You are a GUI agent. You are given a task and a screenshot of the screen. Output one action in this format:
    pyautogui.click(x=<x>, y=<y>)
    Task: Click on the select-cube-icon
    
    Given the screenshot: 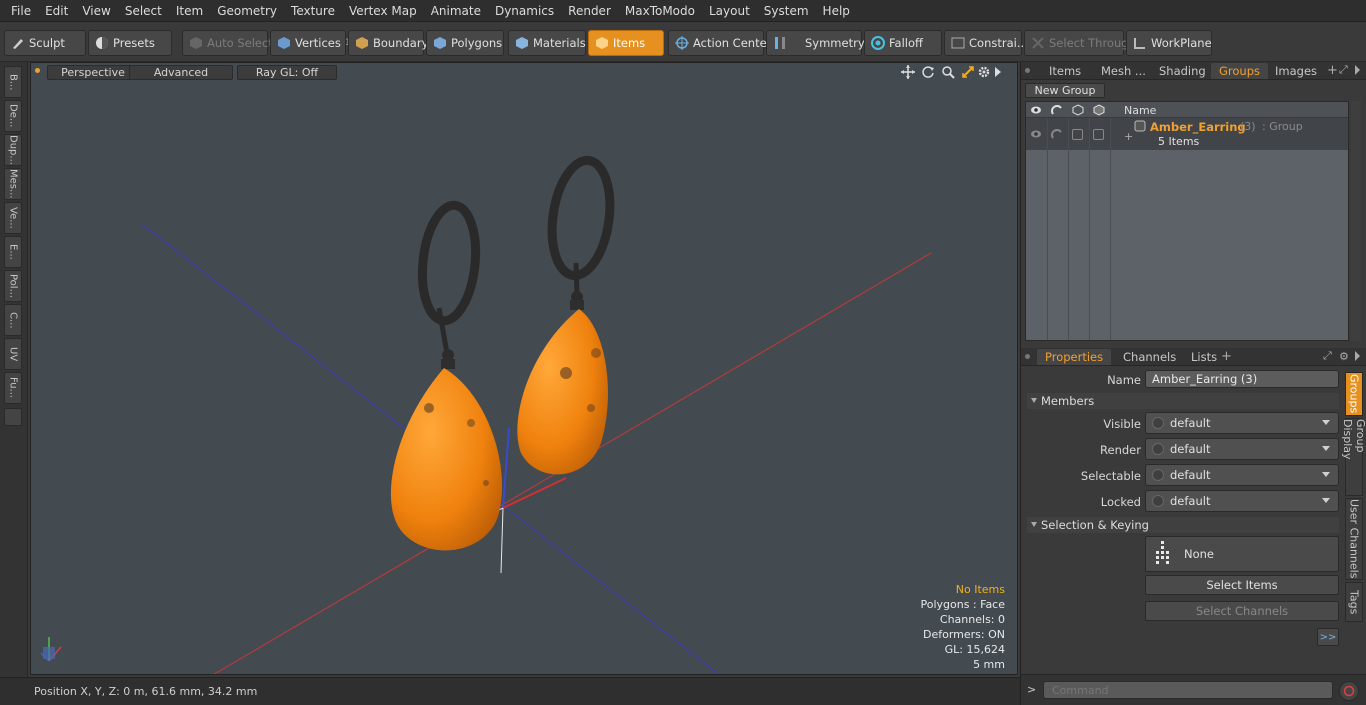 What is the action you would take?
    pyautogui.click(x=1099, y=111)
    